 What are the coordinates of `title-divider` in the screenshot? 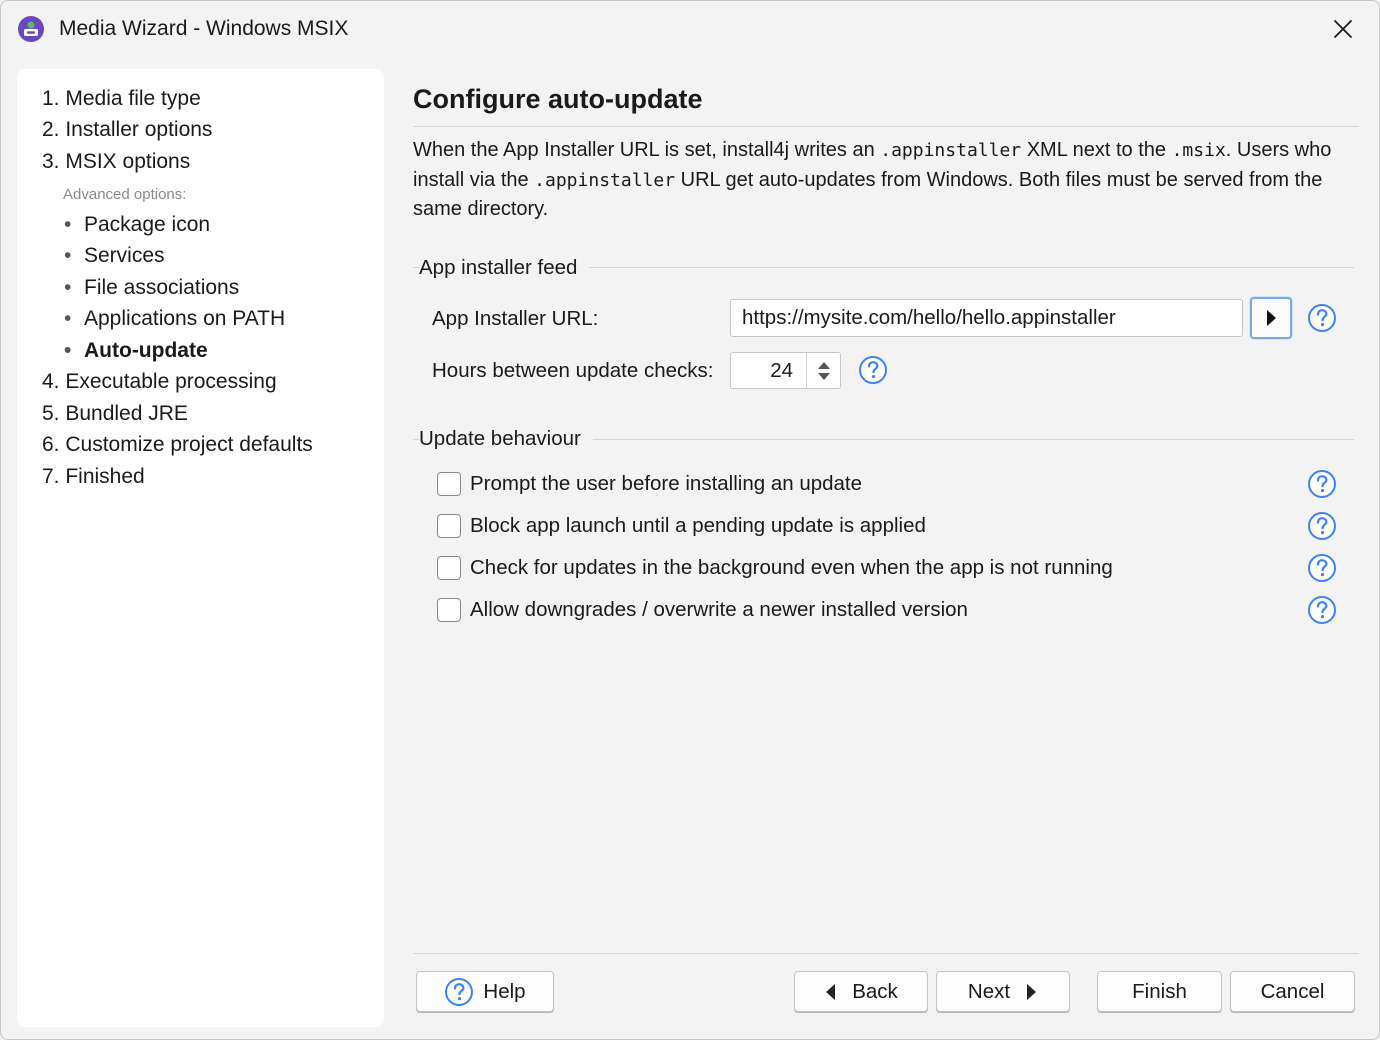 It's located at (886, 126).